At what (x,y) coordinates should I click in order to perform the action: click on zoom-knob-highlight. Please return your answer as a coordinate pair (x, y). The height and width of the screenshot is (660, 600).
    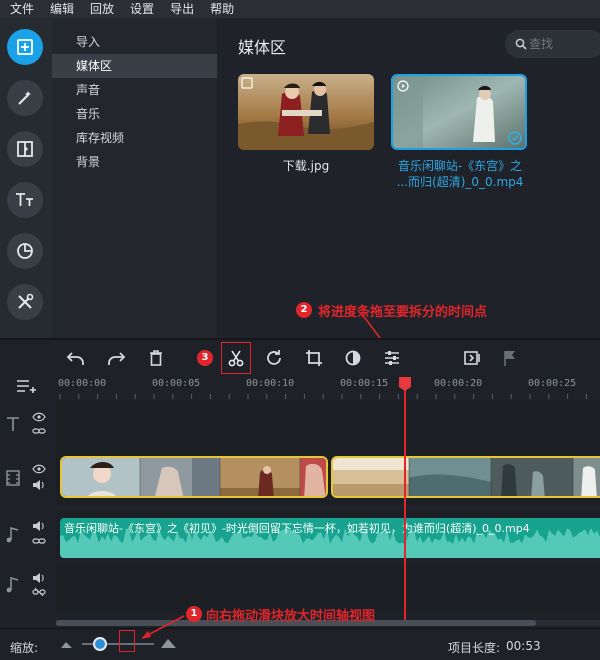
    Looking at the image, I should click on (127, 641).